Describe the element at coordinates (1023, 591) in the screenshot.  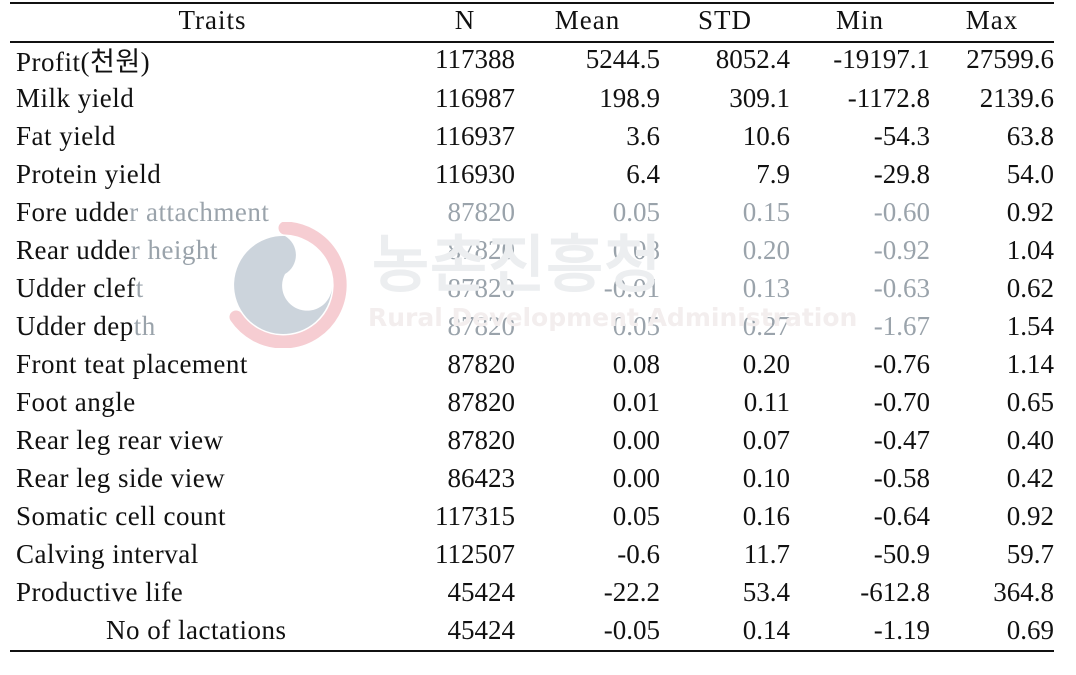
I see `cell-max: 364.8` at that location.